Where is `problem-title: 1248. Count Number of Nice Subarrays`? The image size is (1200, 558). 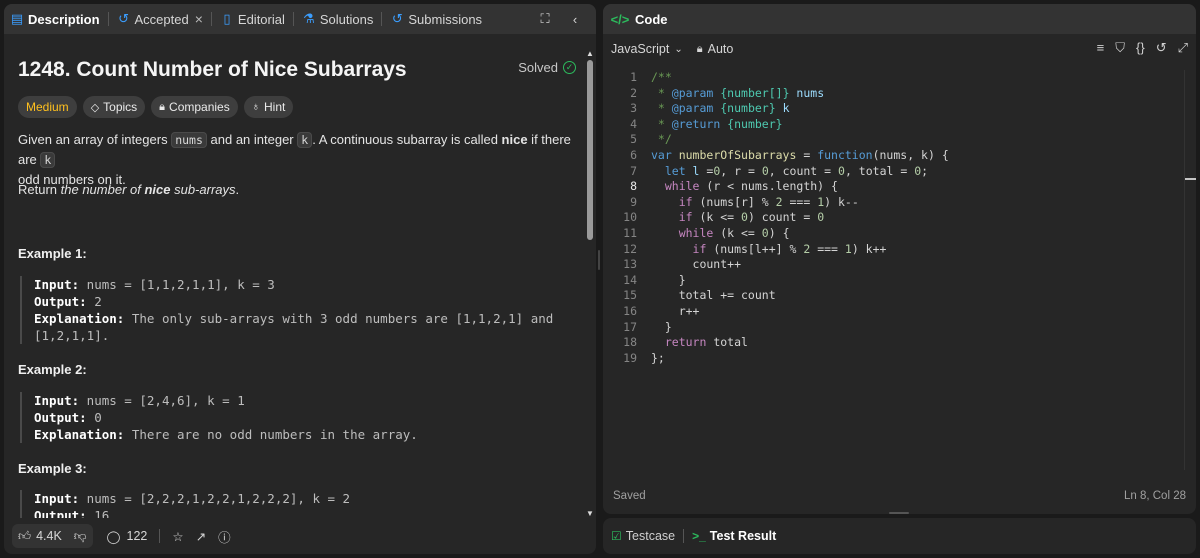
problem-title: 1248. Count Number of Nice Subarrays is located at coordinates (212, 70).